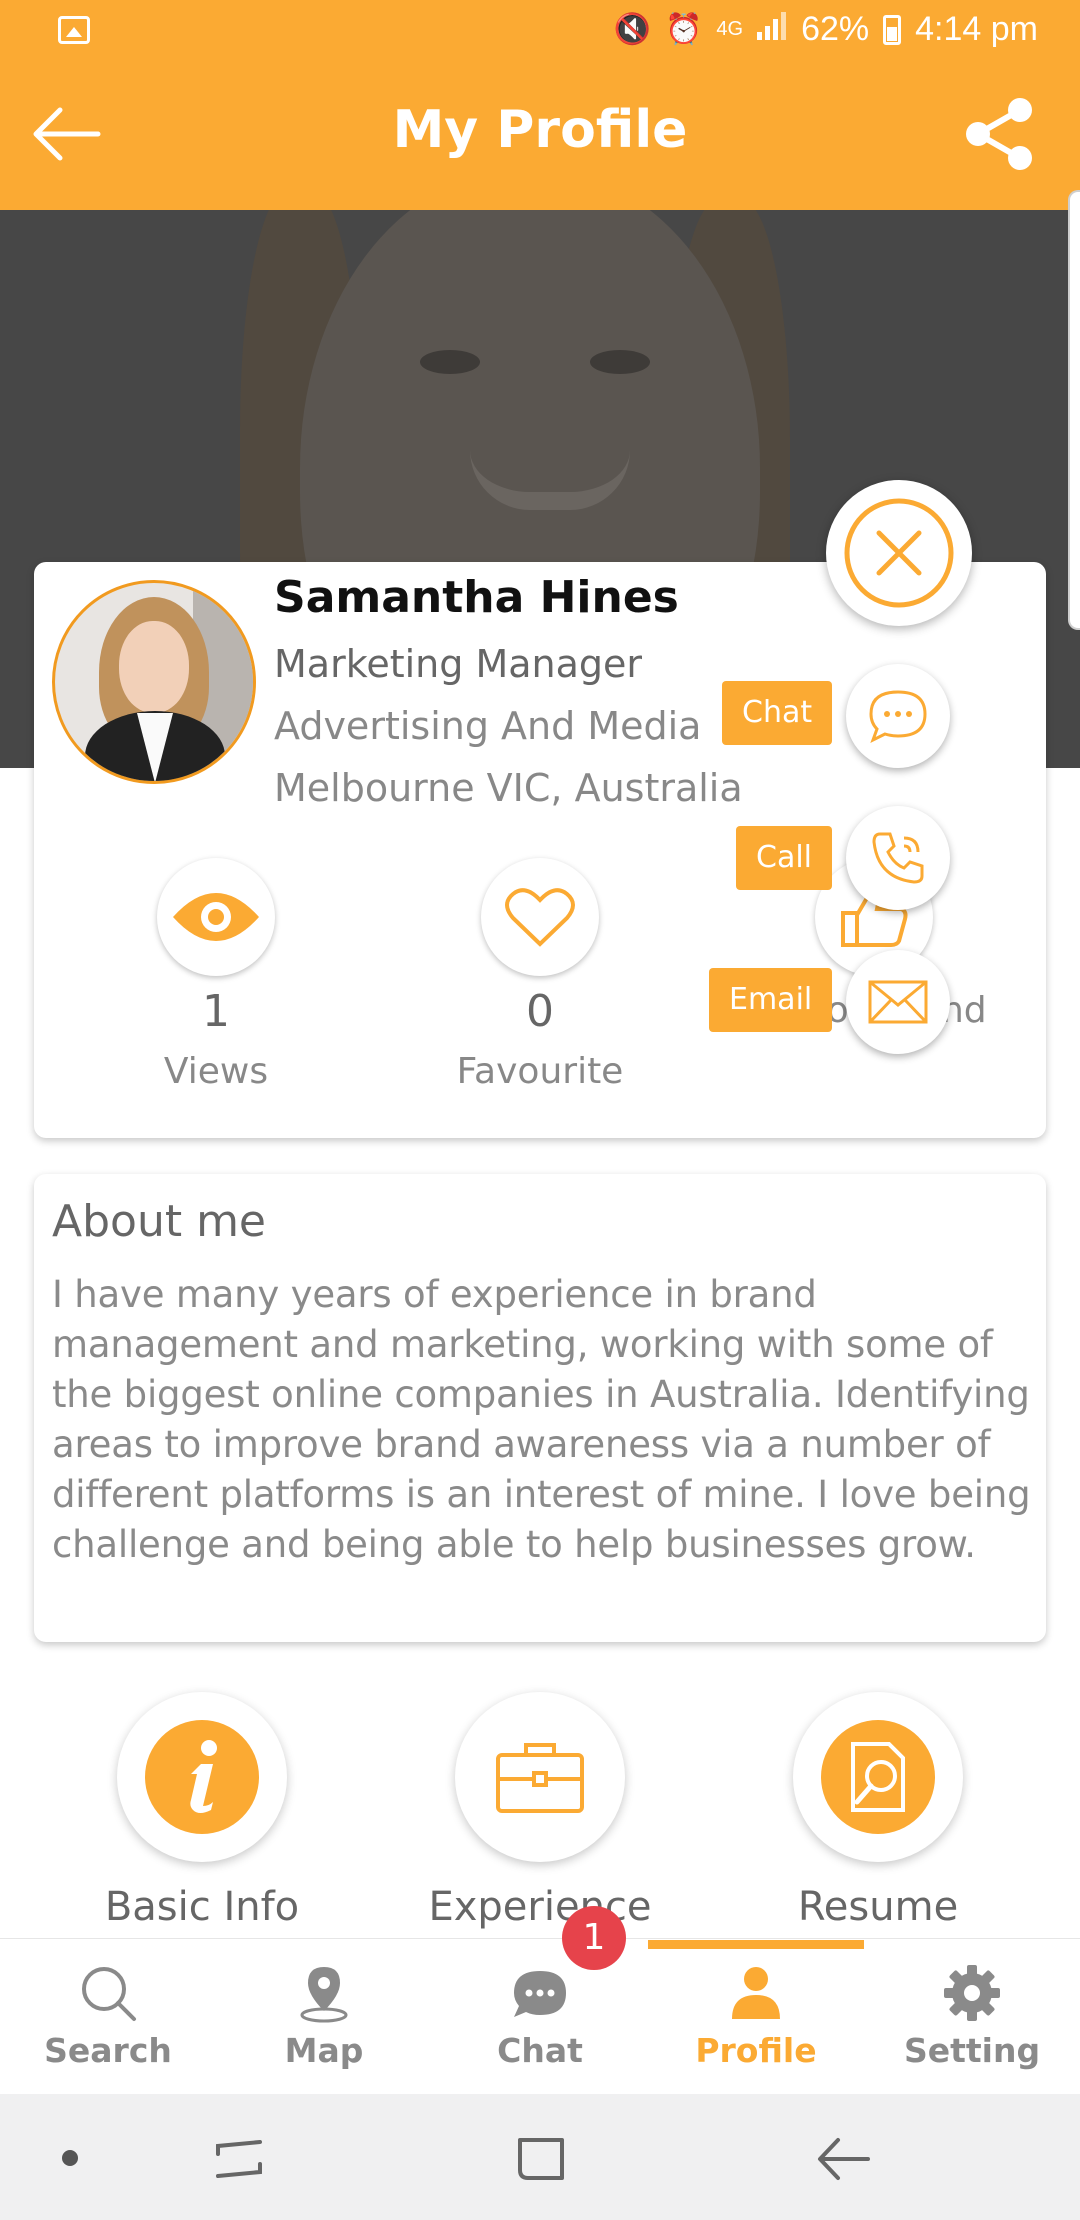 The image size is (1080, 2220). I want to click on bottom-nav: Search Map Chat Profile Setting, so click(540, 2016).